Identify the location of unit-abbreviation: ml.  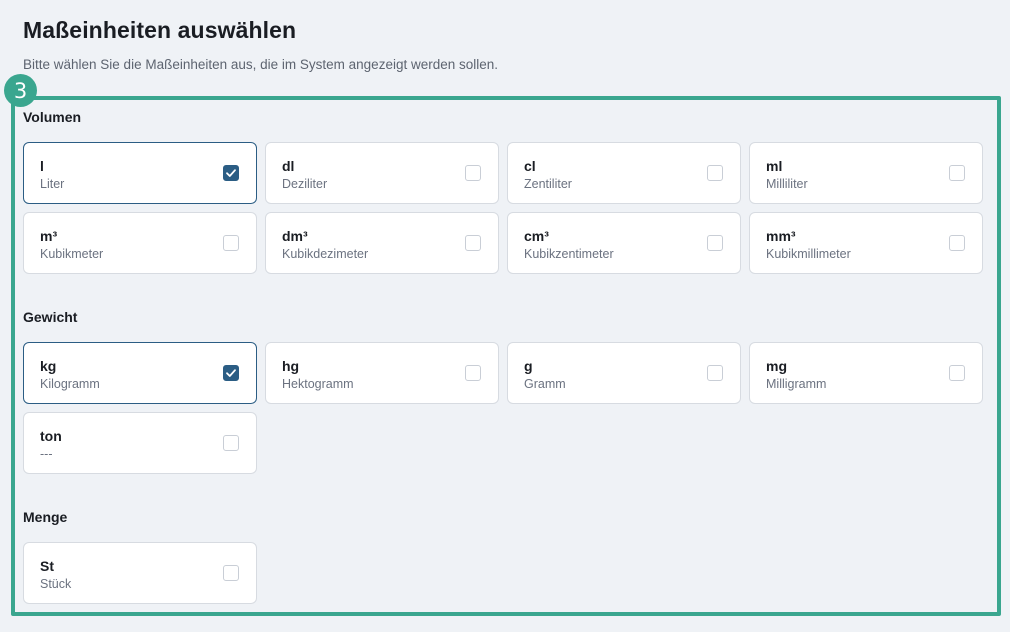
(774, 166).